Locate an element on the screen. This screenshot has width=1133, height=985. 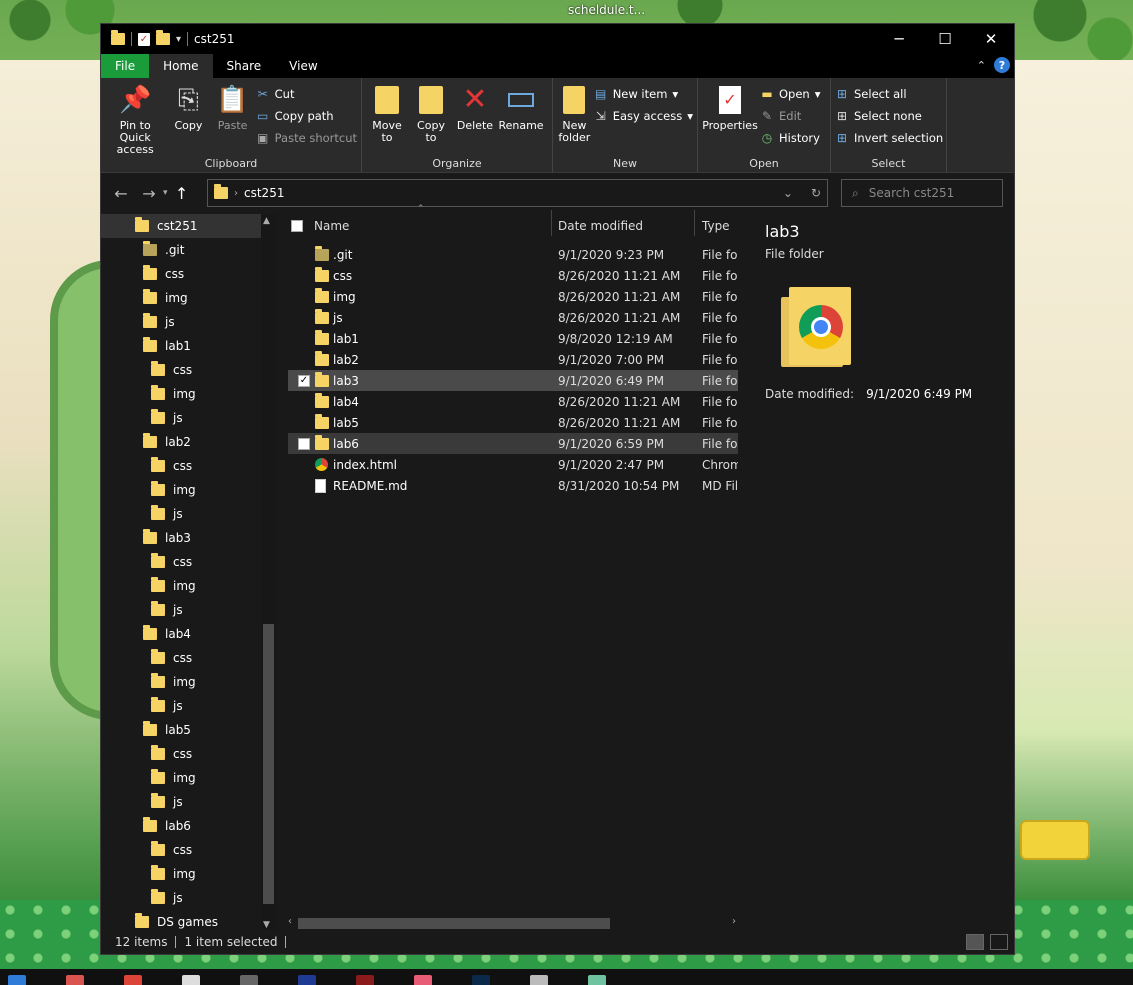
title-bar: ✓ ▾ cst251 ─ ☐ ✕ is located at coordinates (557, 39).